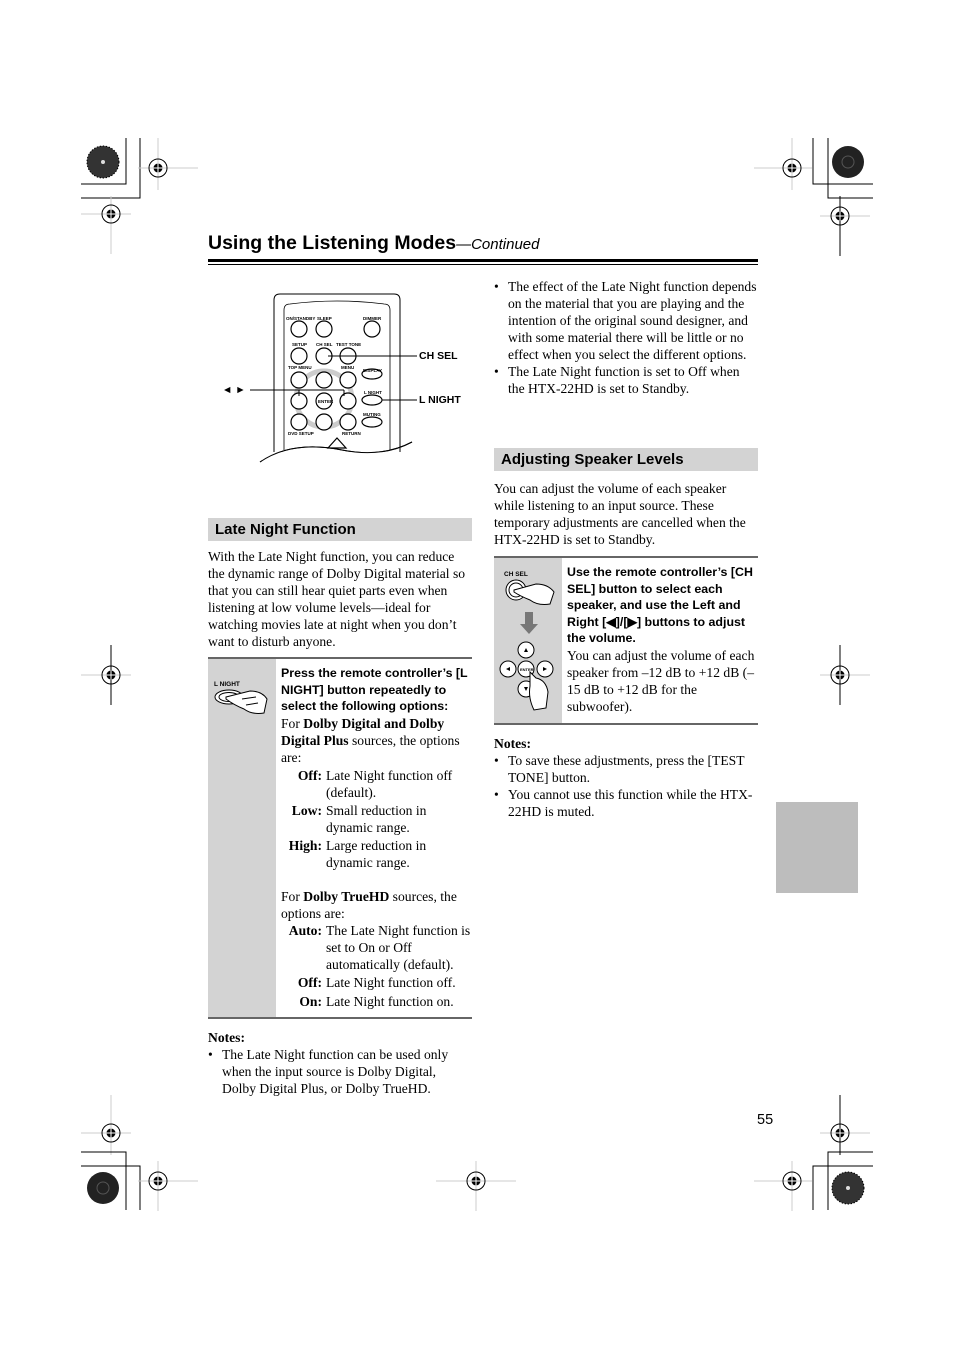  What do you see at coordinates (483, 264) in the screenshot?
I see `title-rule-thin` at bounding box center [483, 264].